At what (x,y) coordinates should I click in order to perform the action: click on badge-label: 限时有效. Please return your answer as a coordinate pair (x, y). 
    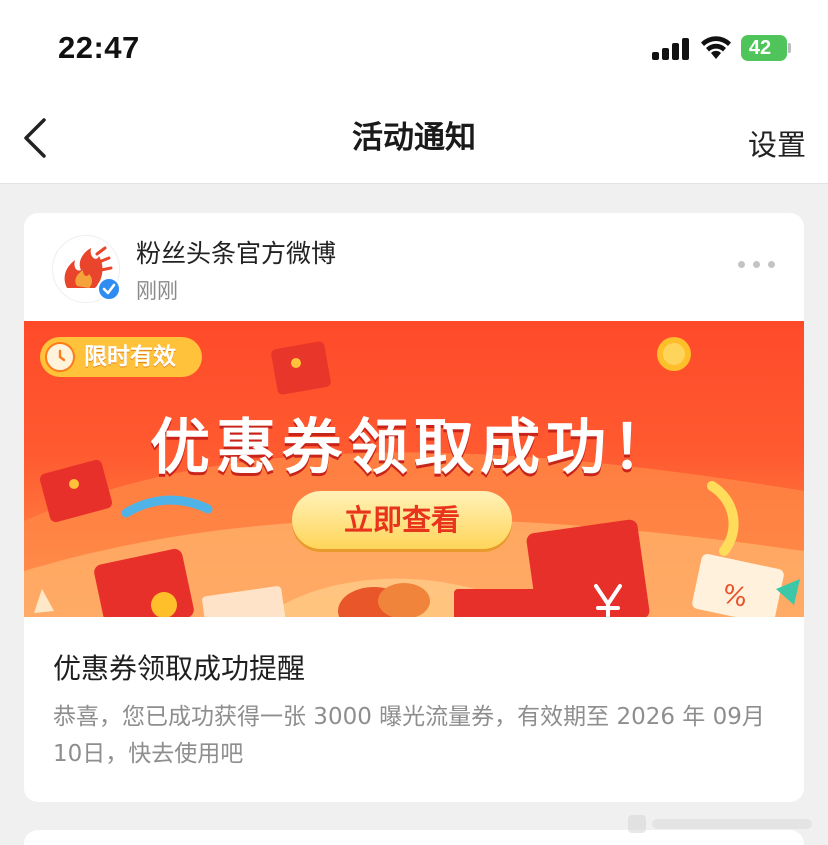
    Looking at the image, I should click on (130, 357).